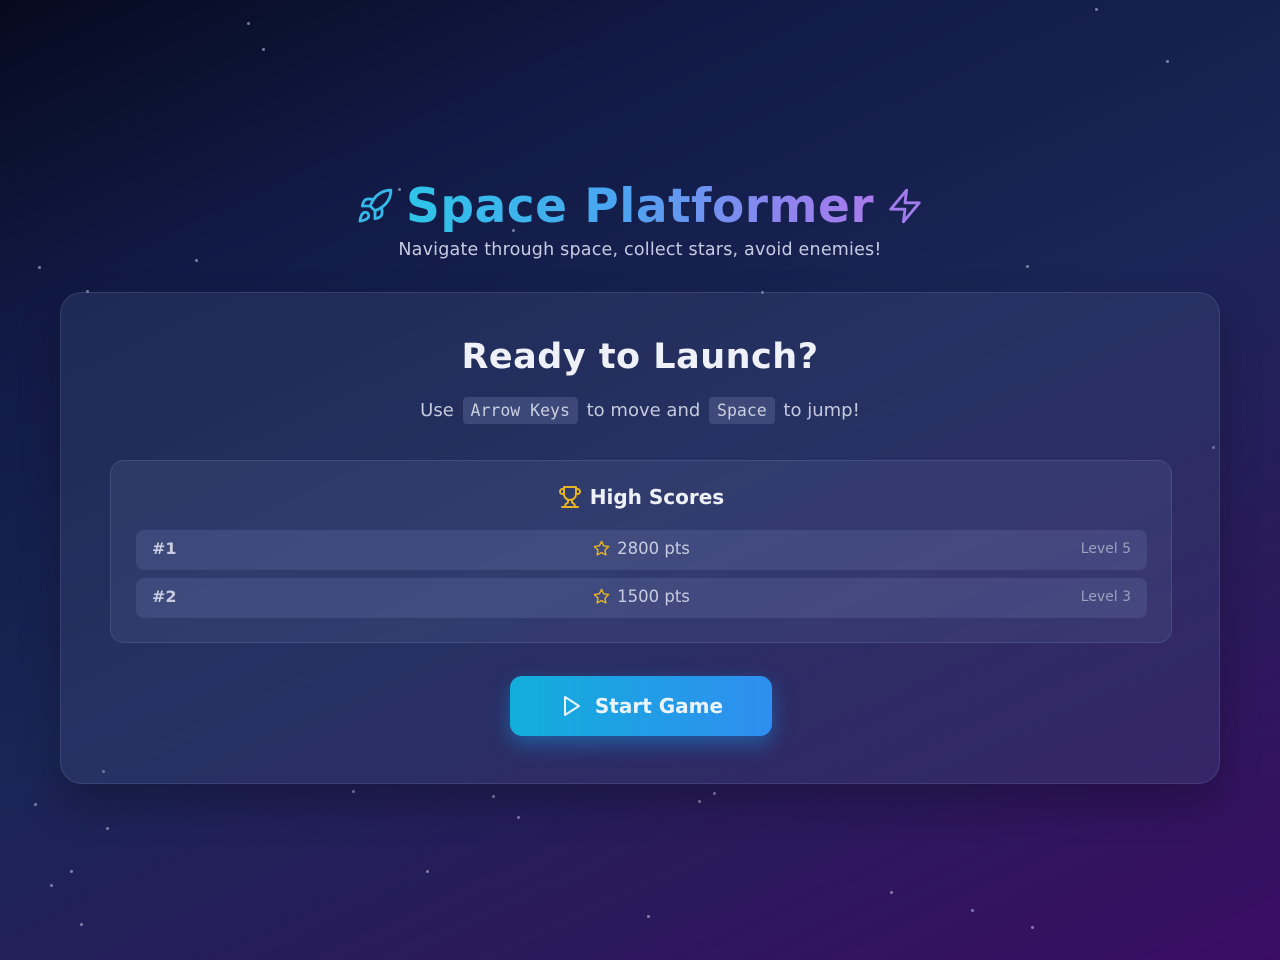 Image resolution: width=1280 pixels, height=960 pixels. I want to click on arrow-keys-key: Arrow Keys, so click(520, 410).